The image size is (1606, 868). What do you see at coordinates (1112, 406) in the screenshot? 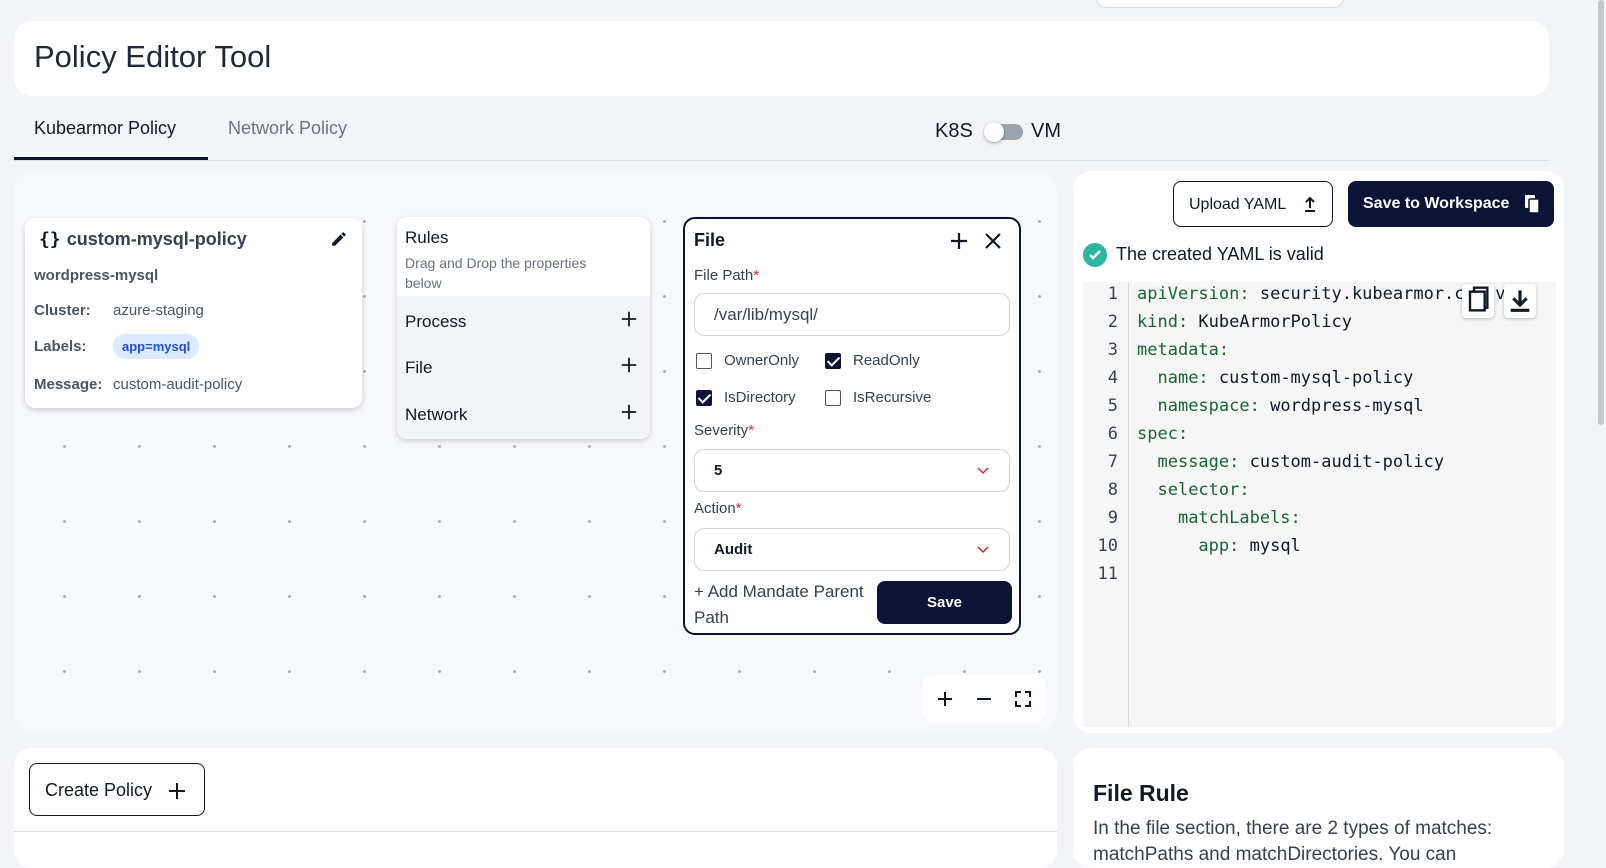
I see `line-number: 5` at bounding box center [1112, 406].